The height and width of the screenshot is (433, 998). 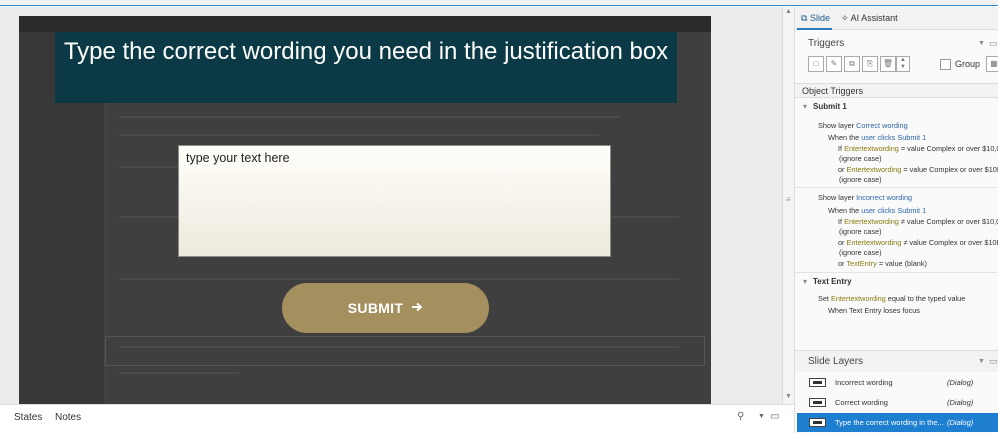 What do you see at coordinates (761, 416) in the screenshot?
I see `chevron-down-icon: ▼` at bounding box center [761, 416].